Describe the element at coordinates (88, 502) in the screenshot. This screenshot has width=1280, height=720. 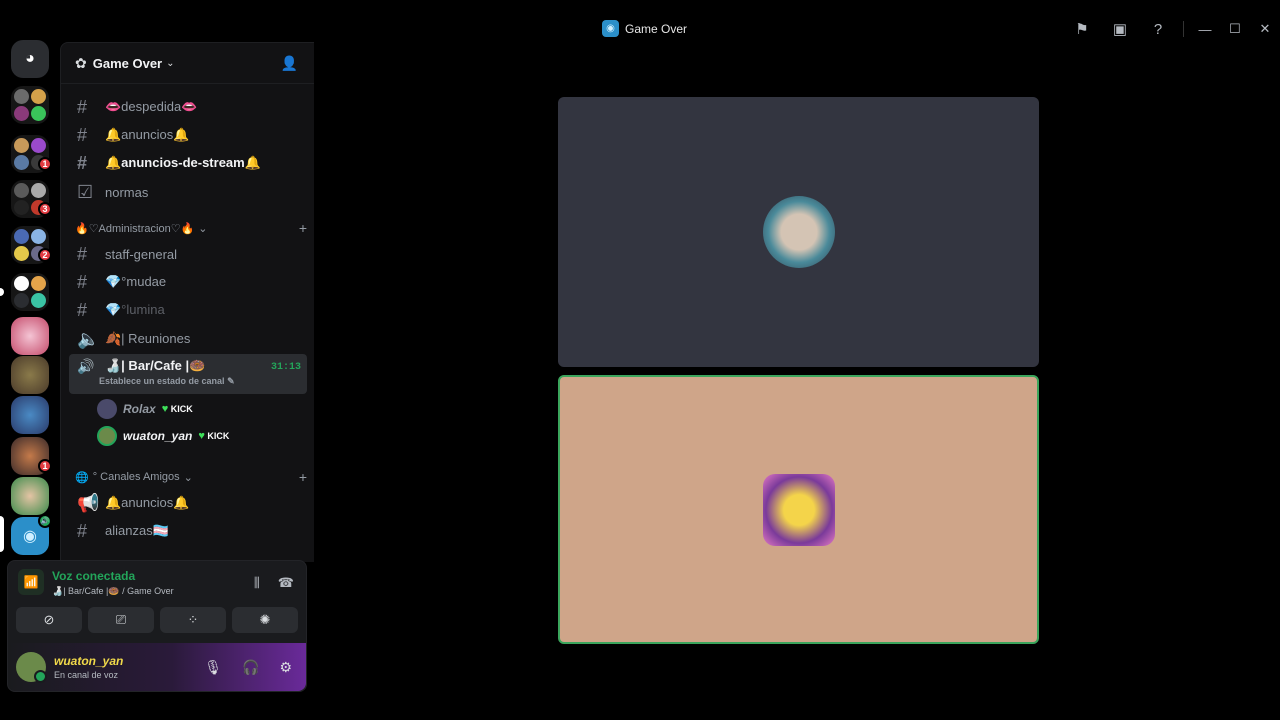
I see `announcement-icon: 📢` at that location.